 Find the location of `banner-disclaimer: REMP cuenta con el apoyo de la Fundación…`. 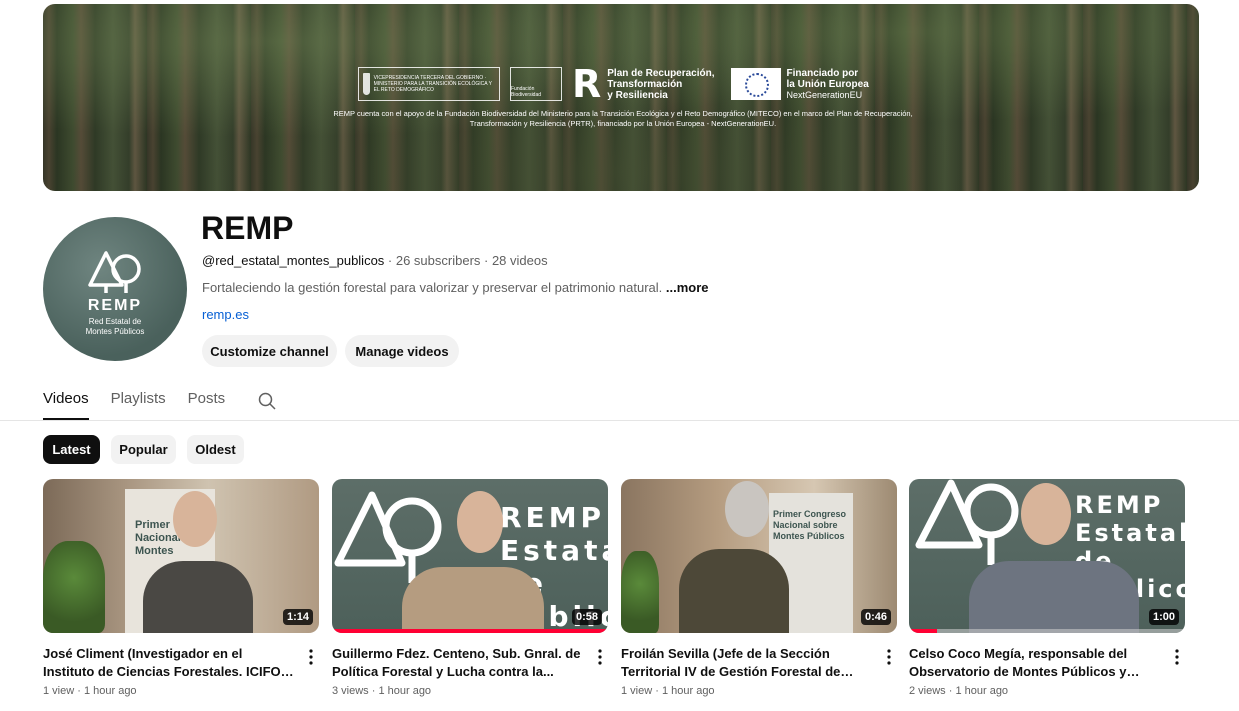

banner-disclaimer: REMP cuenta con el apoyo de la Fundación… is located at coordinates (623, 118).